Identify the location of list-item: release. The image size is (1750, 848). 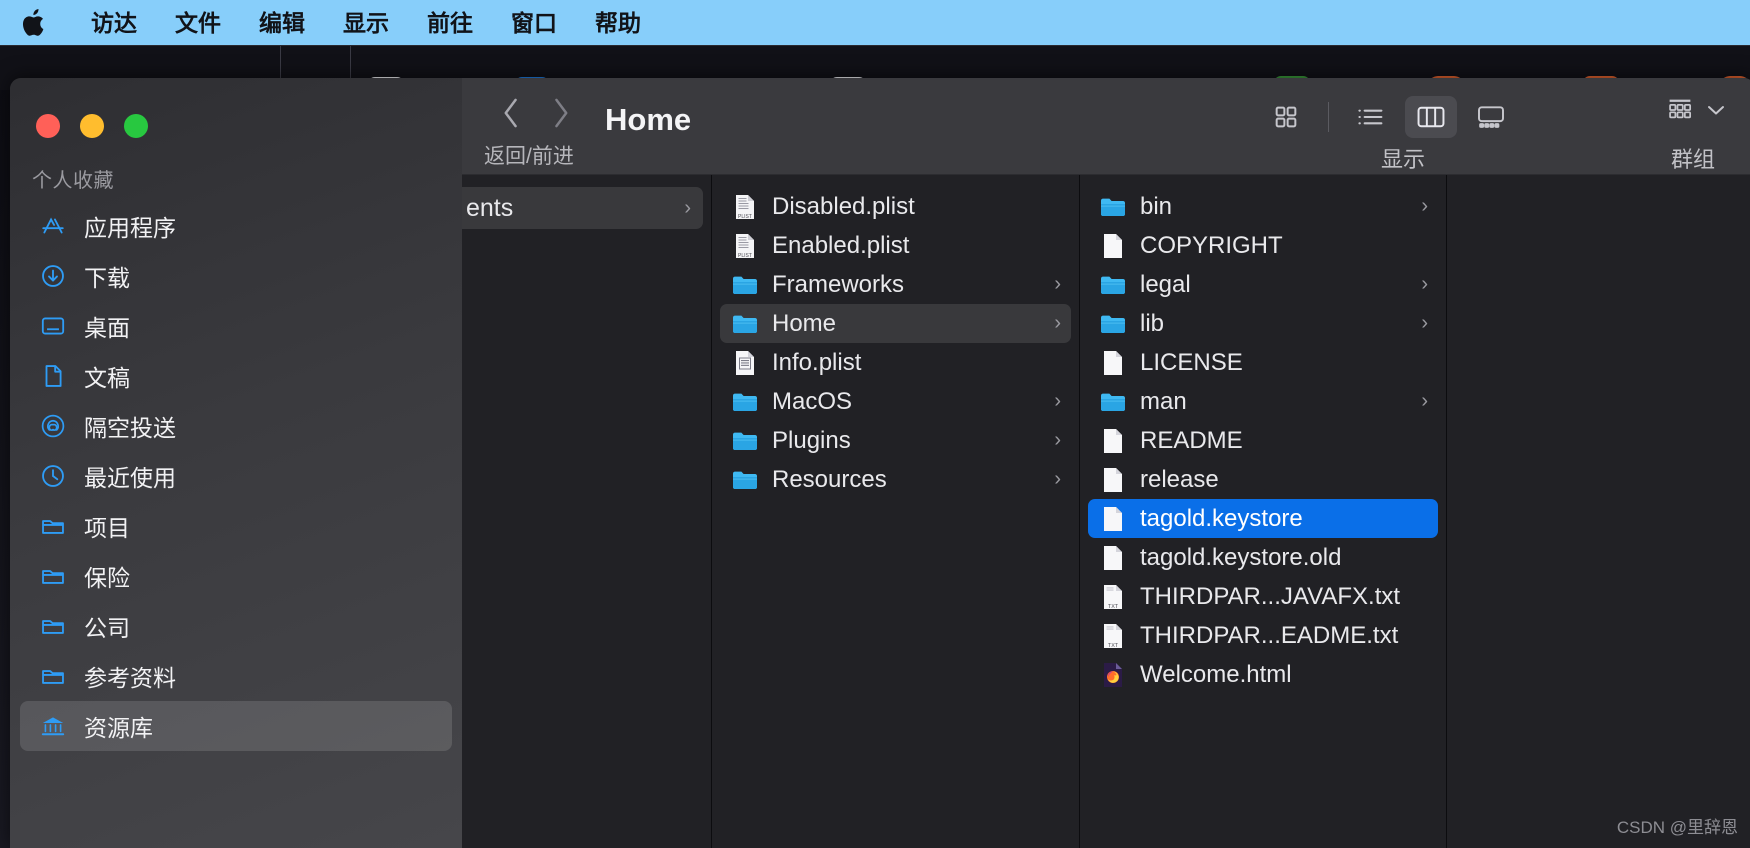
(1263, 479).